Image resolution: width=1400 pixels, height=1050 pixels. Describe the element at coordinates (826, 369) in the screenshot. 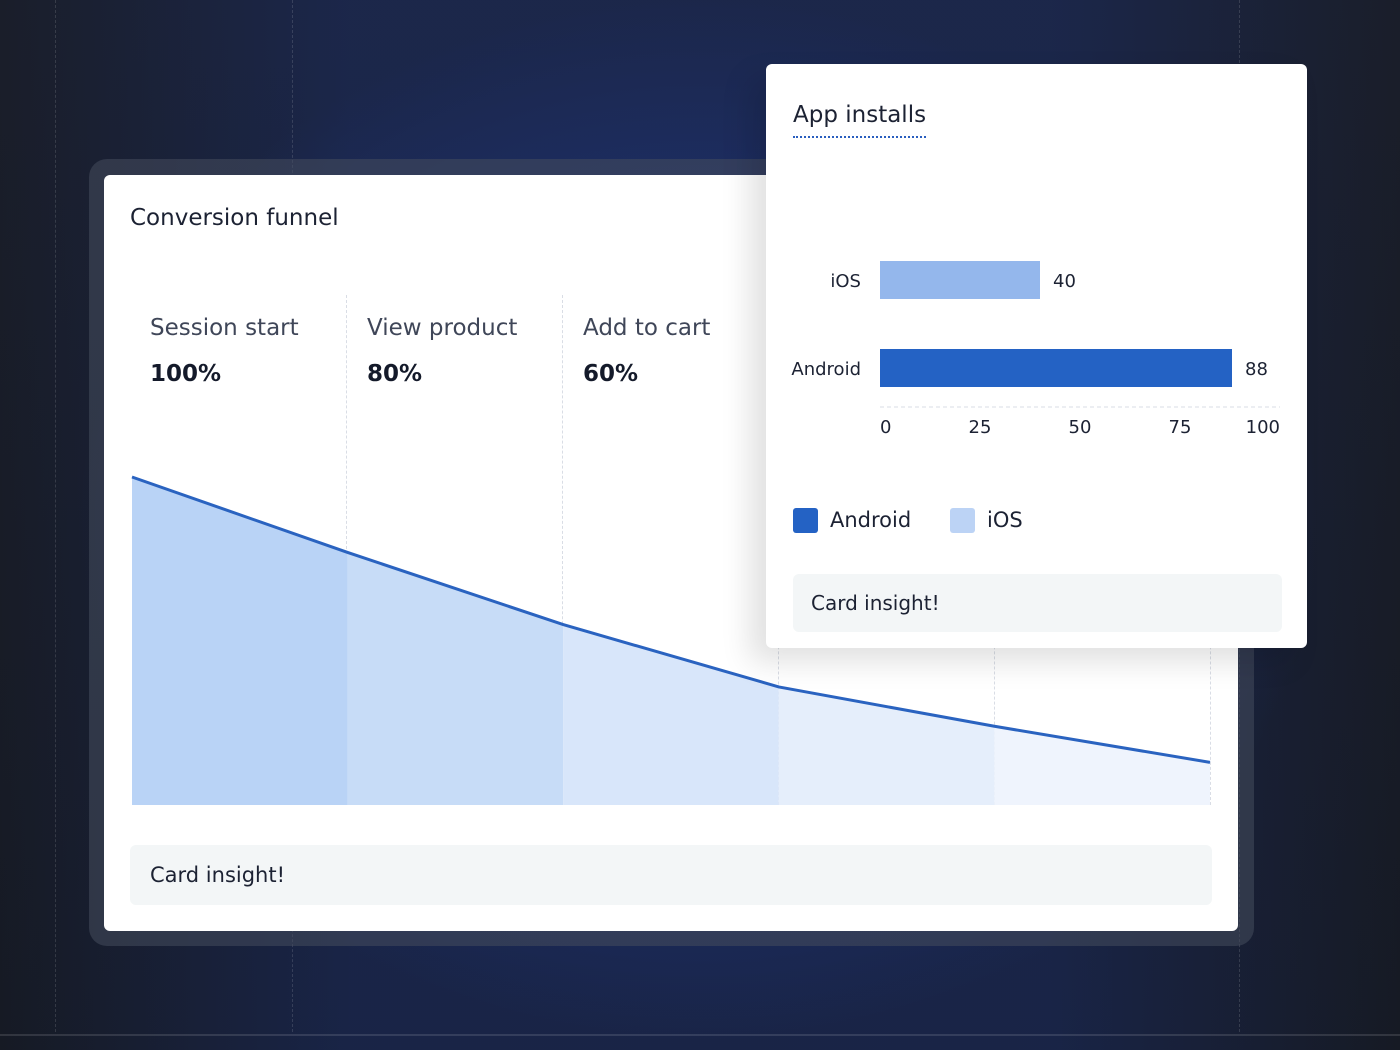

I see `category-label: Android` at that location.